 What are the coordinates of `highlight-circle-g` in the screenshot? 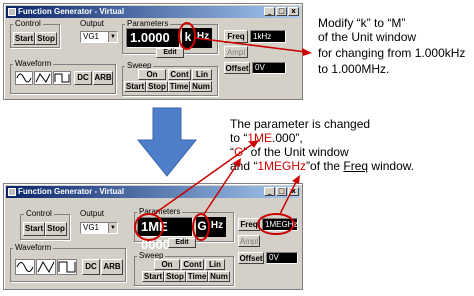 It's located at (201, 227).